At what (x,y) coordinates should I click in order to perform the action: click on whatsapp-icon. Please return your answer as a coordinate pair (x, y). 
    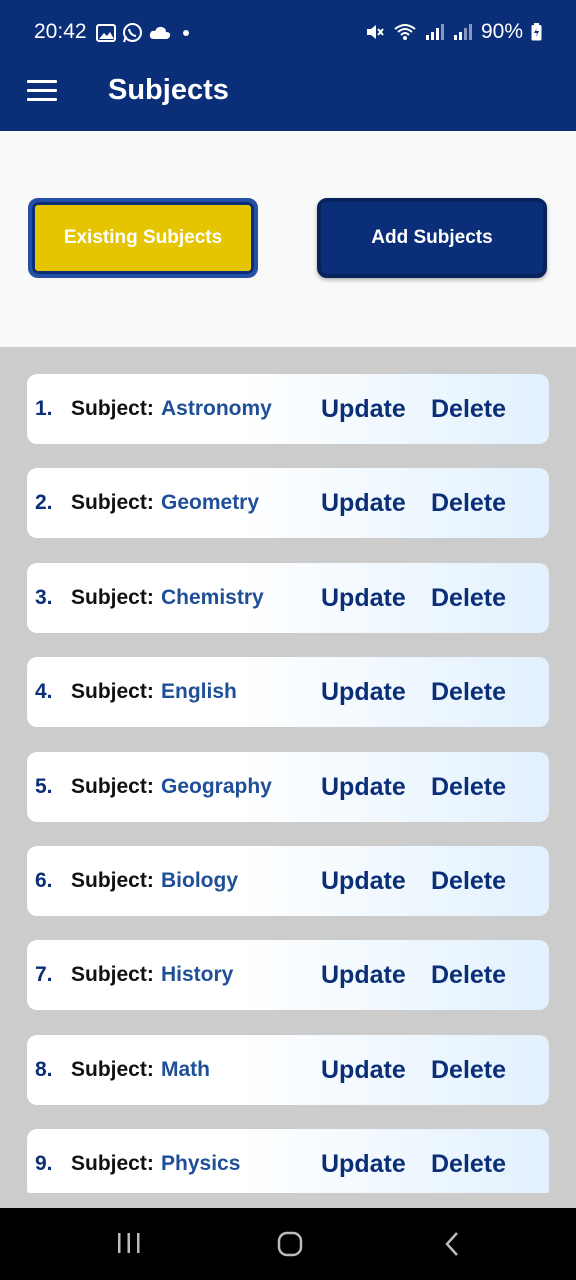
    Looking at the image, I should click on (132, 33).